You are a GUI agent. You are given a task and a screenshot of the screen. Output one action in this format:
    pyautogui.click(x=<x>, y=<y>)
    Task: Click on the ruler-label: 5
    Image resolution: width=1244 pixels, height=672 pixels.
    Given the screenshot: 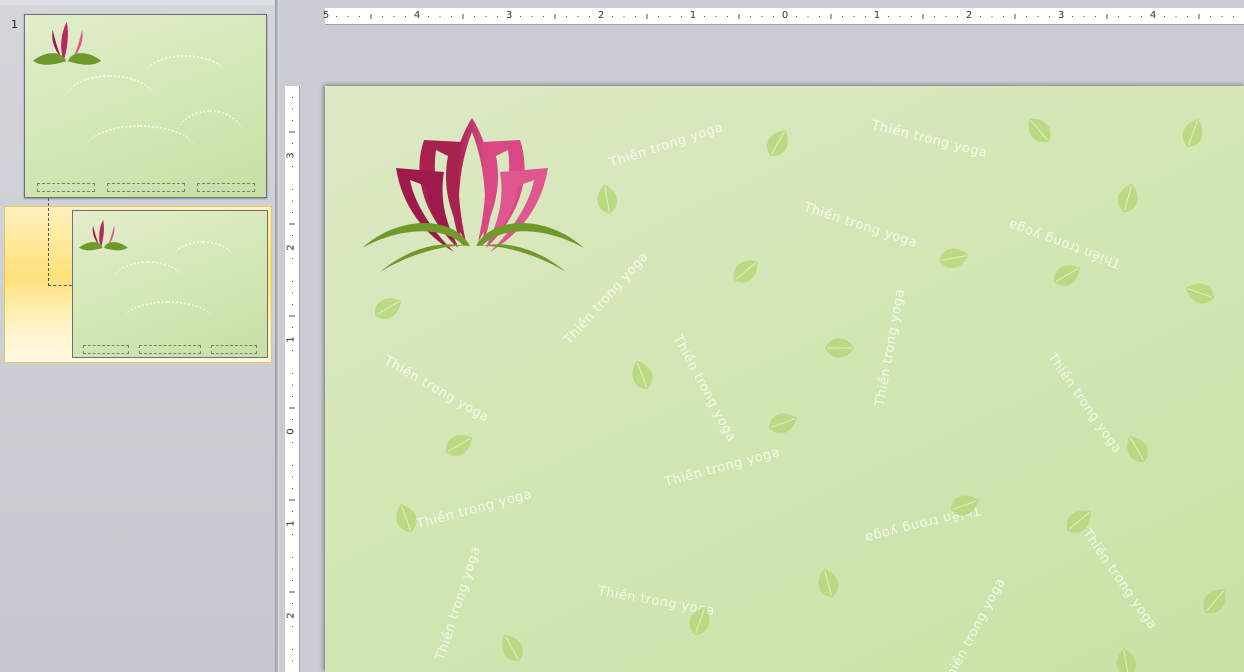 What is the action you would take?
    pyautogui.click(x=326, y=15)
    